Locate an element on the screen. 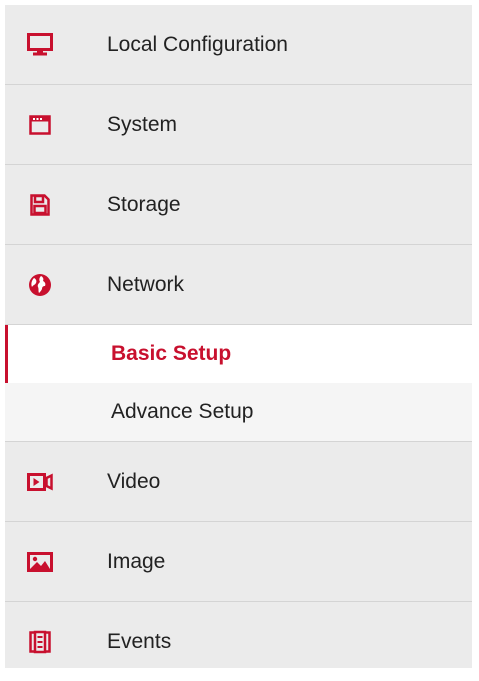 This screenshot has width=479, height=681. menu-item-network: Network is located at coordinates (238, 285).